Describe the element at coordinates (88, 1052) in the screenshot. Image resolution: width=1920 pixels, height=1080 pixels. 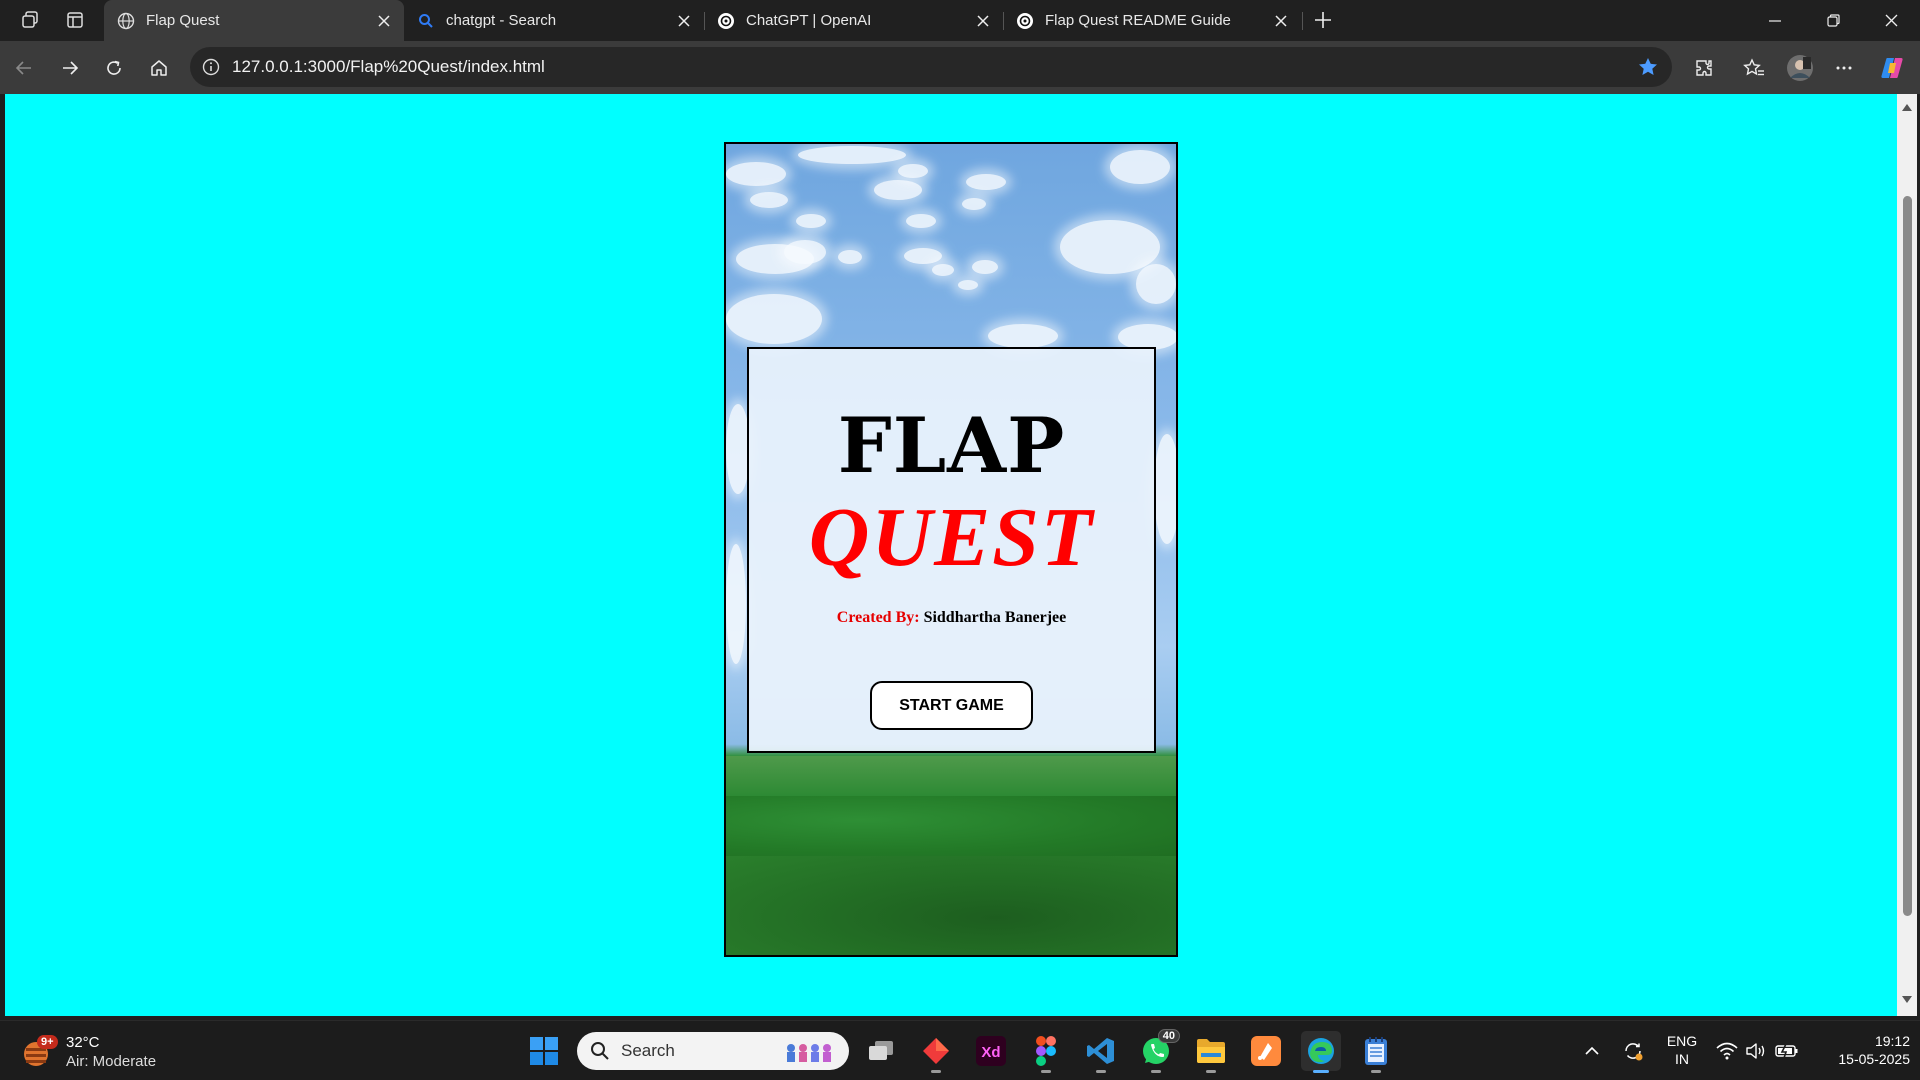
I see `weather-widget: 9+ 32°C Air: Moderate` at that location.